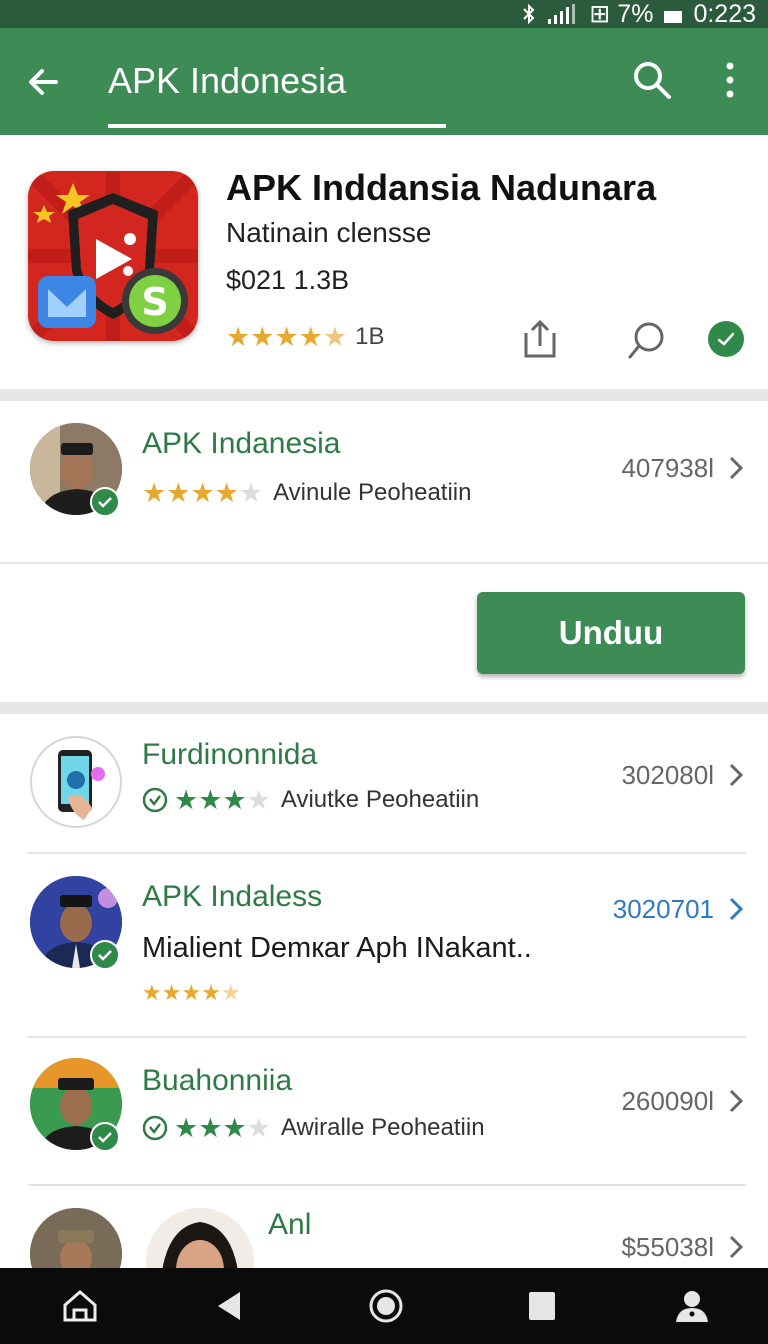  I want to click on list-item-rating: ★ ★ ★ ★ Awiralle Peoheatiin, so click(313, 1128).